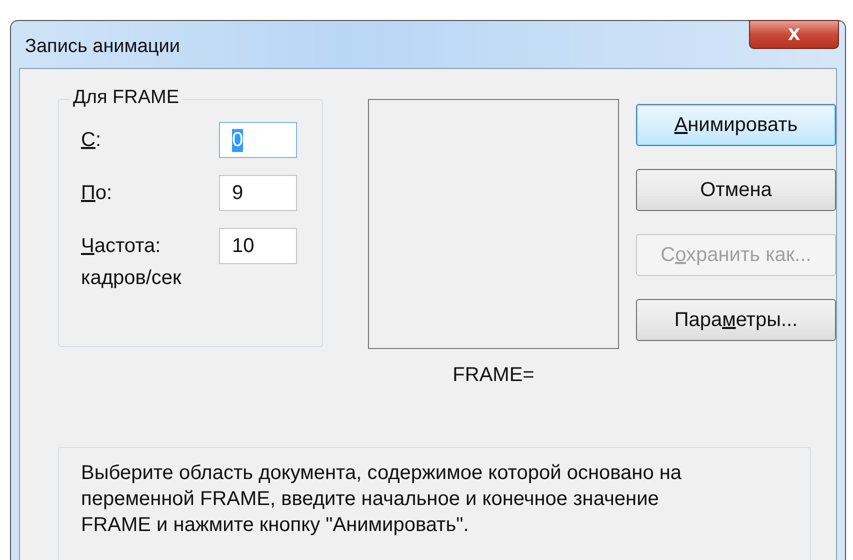  What do you see at coordinates (258, 193) in the screenshot?
I see `input-field: 9` at bounding box center [258, 193].